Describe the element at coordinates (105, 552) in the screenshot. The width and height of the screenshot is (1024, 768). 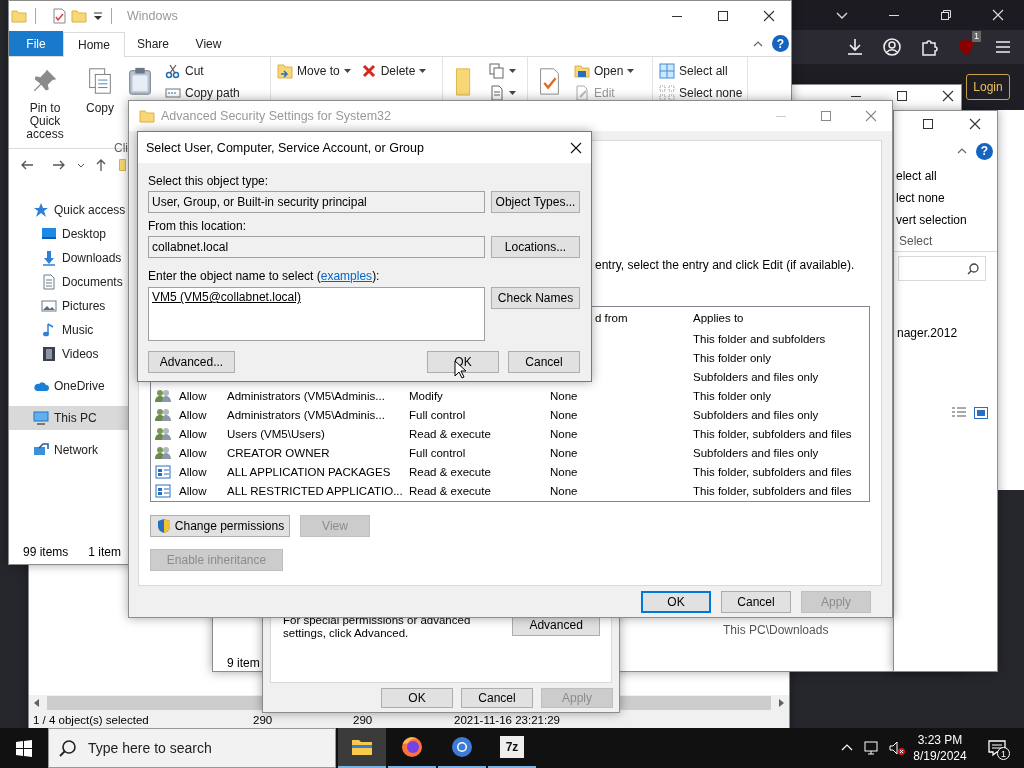
I see `status-text: 1 item` at that location.